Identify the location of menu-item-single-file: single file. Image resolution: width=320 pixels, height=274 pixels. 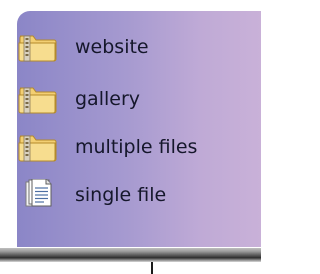
(137, 195).